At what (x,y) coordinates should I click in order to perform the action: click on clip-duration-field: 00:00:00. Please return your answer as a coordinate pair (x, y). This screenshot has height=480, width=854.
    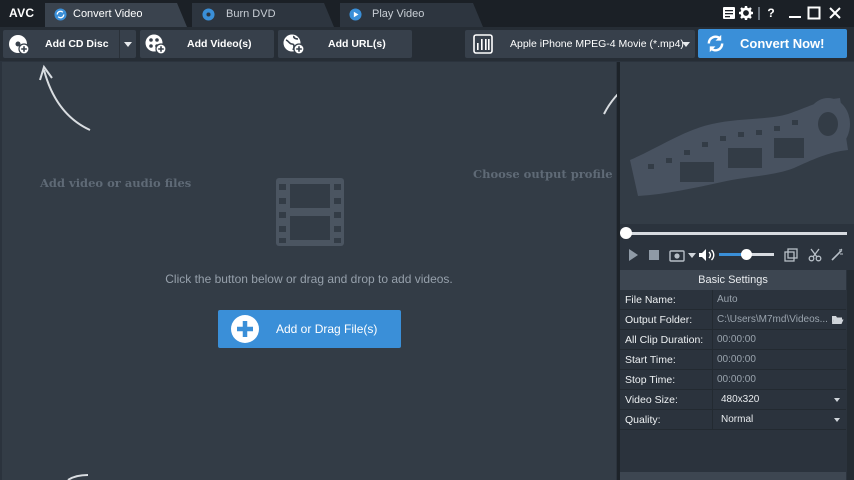
    Looking at the image, I should click on (779, 339).